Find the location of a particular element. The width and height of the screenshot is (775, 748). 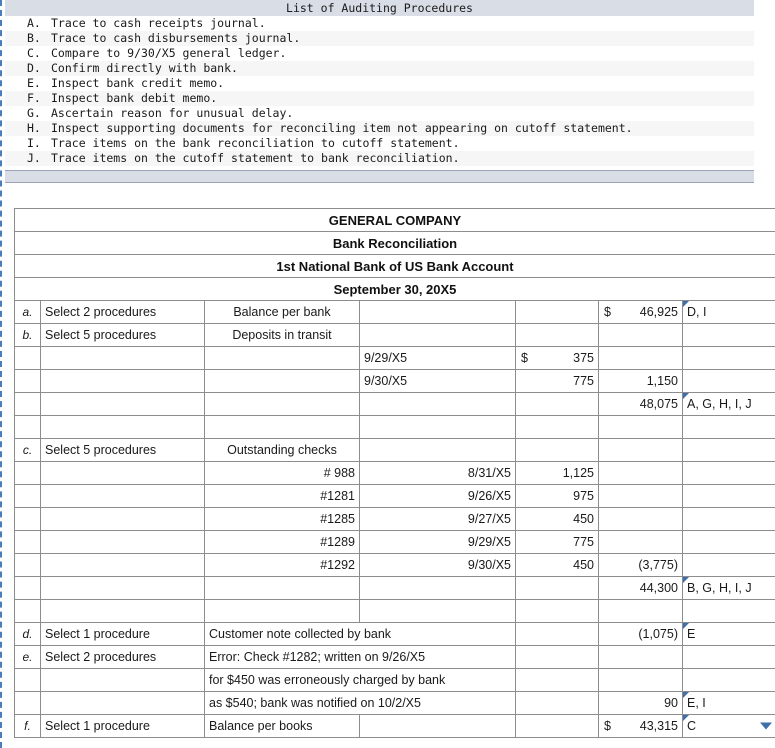

worksheet-header-cell: 1st National Bank of US Bank Account is located at coordinates (394, 266).